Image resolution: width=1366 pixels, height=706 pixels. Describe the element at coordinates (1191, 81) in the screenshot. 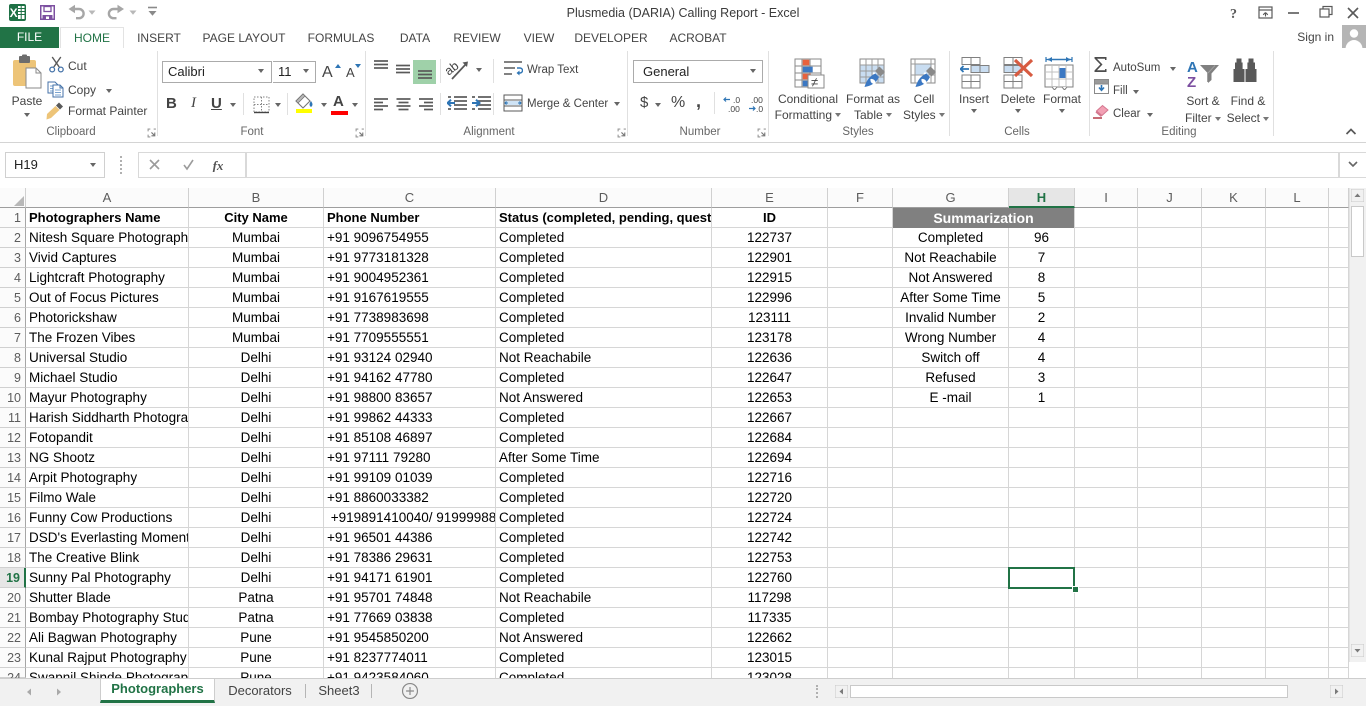

I see `svg-text: Z` at that location.